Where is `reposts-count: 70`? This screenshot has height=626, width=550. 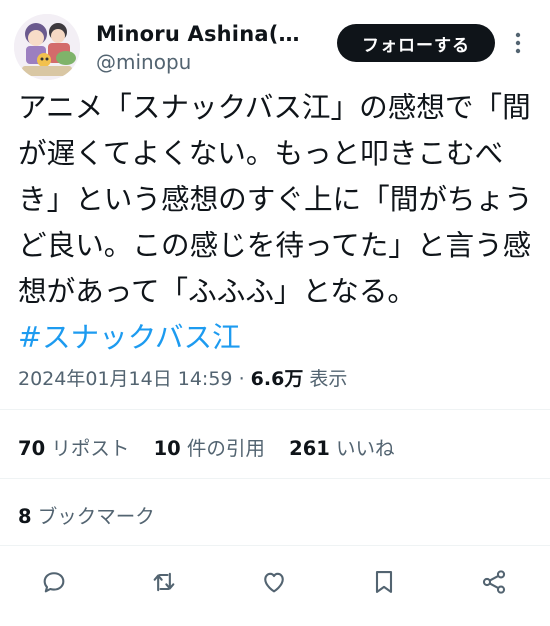
reposts-count: 70 is located at coordinates (32, 448).